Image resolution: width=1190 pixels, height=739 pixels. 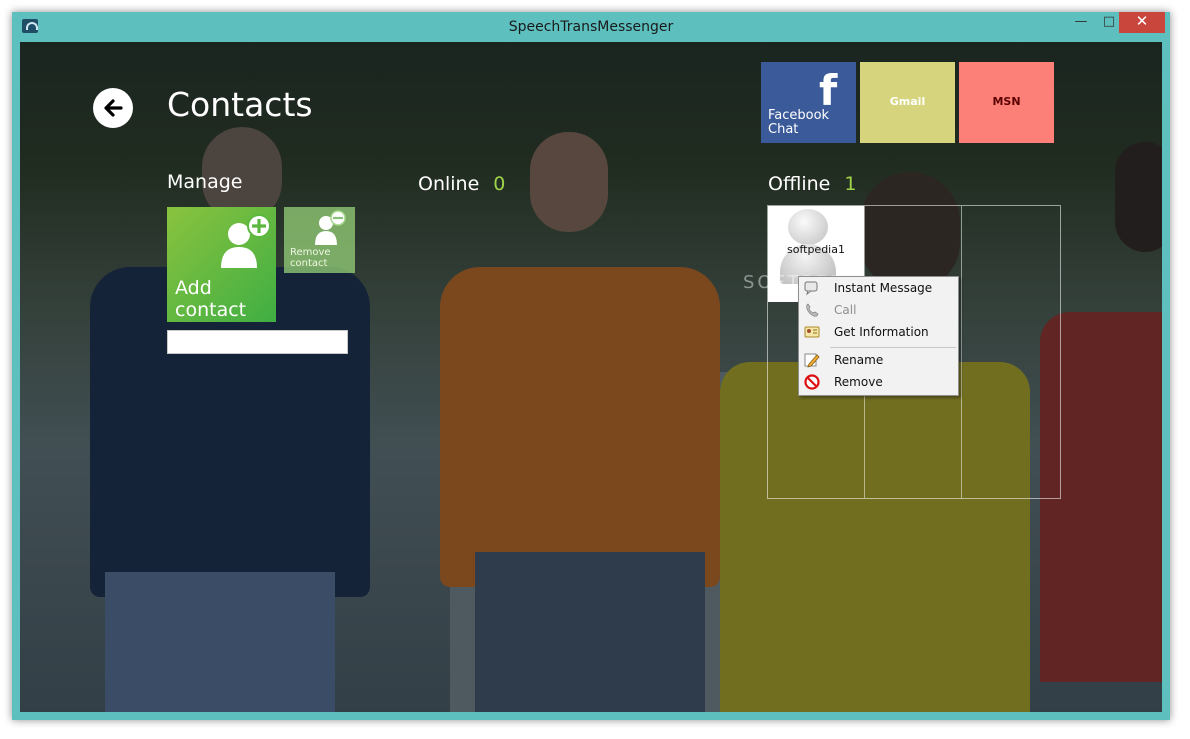 I want to click on no-entry-icon, so click(x=812, y=382).